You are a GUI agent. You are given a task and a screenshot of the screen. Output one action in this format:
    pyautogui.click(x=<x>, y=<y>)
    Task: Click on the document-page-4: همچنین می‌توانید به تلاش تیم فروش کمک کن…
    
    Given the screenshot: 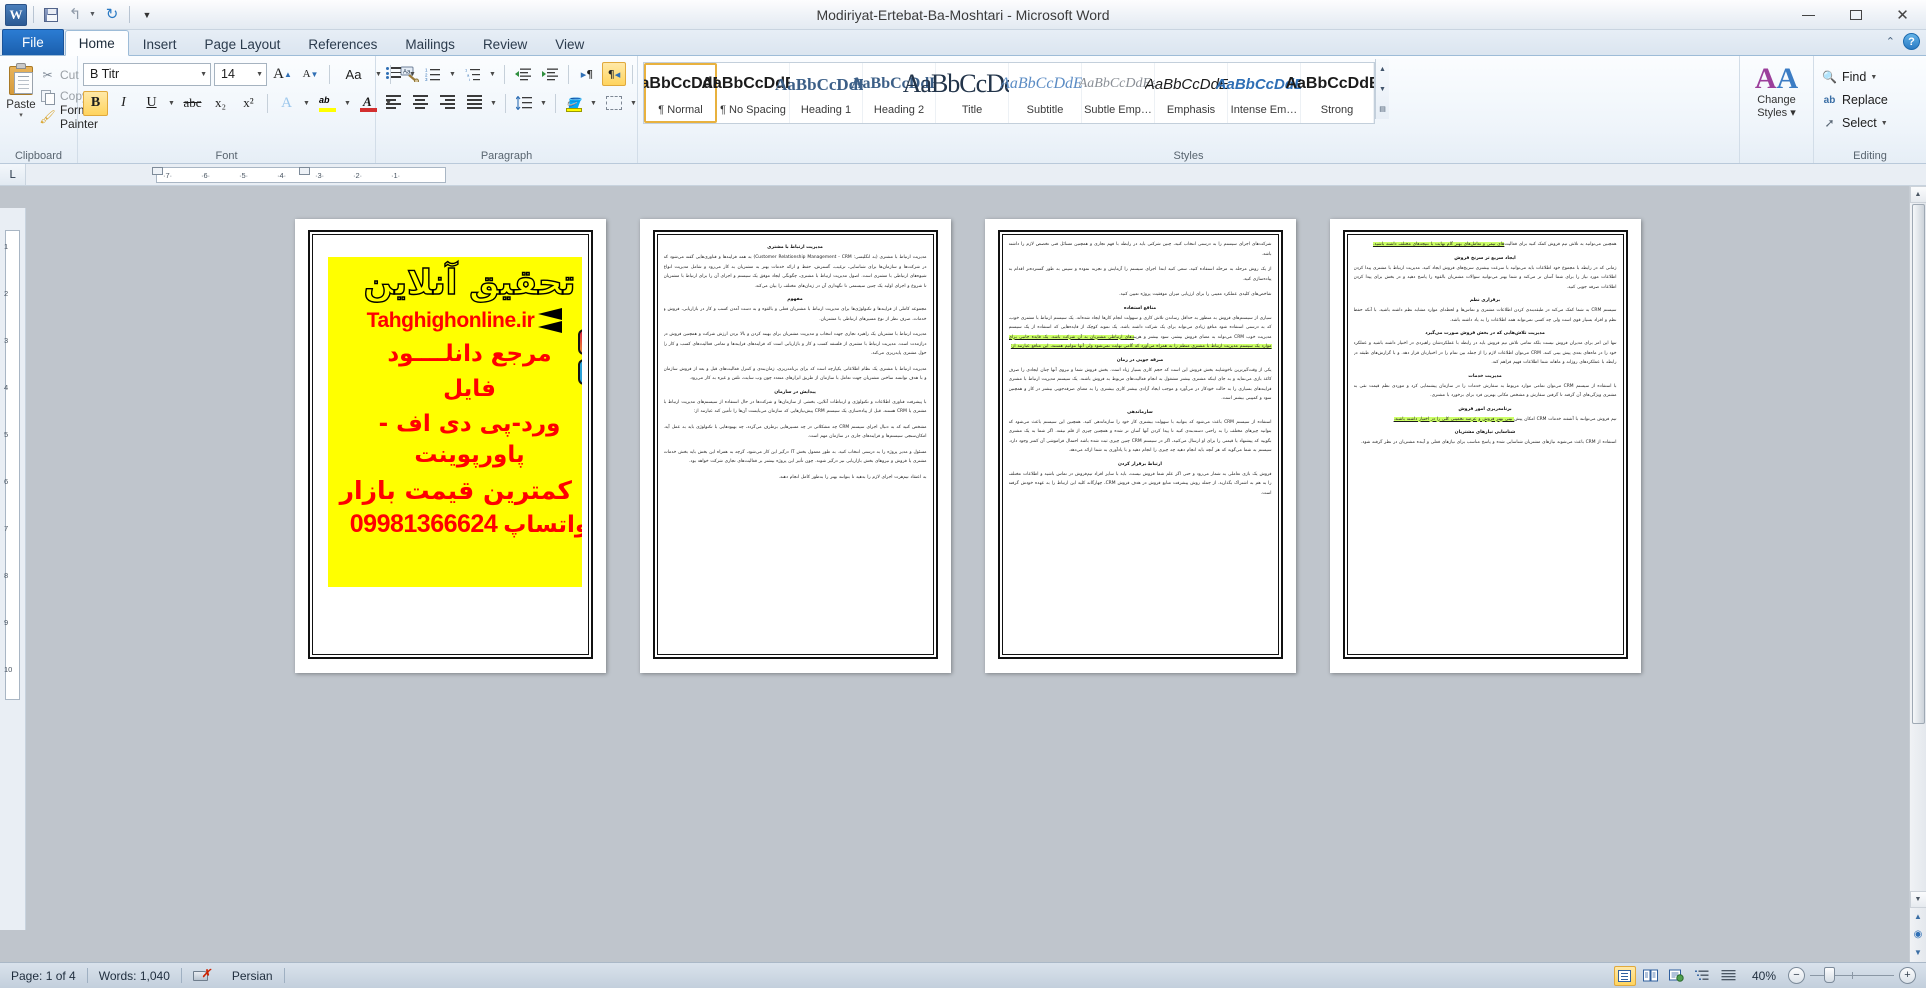 What is the action you would take?
    pyautogui.click(x=1485, y=446)
    